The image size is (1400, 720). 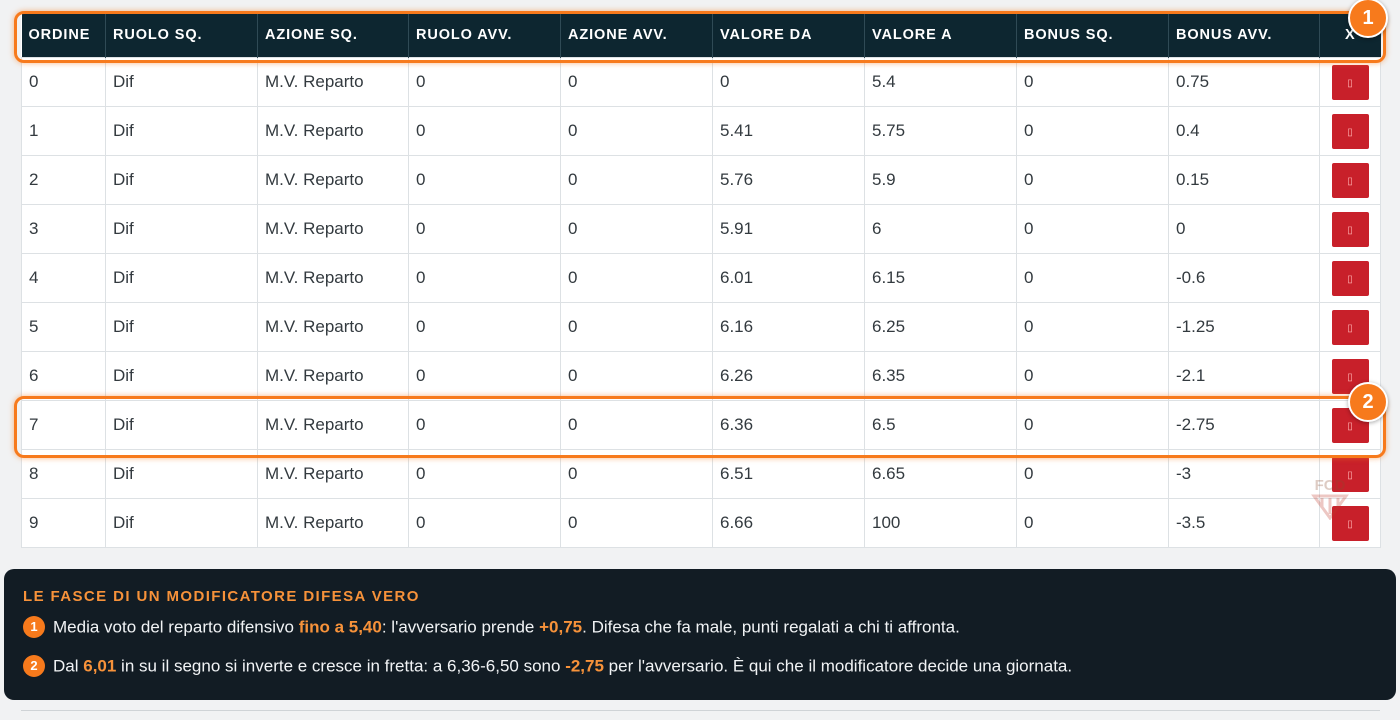 What do you see at coordinates (34, 666) in the screenshot?
I see `info-line-2-badge: 2` at bounding box center [34, 666].